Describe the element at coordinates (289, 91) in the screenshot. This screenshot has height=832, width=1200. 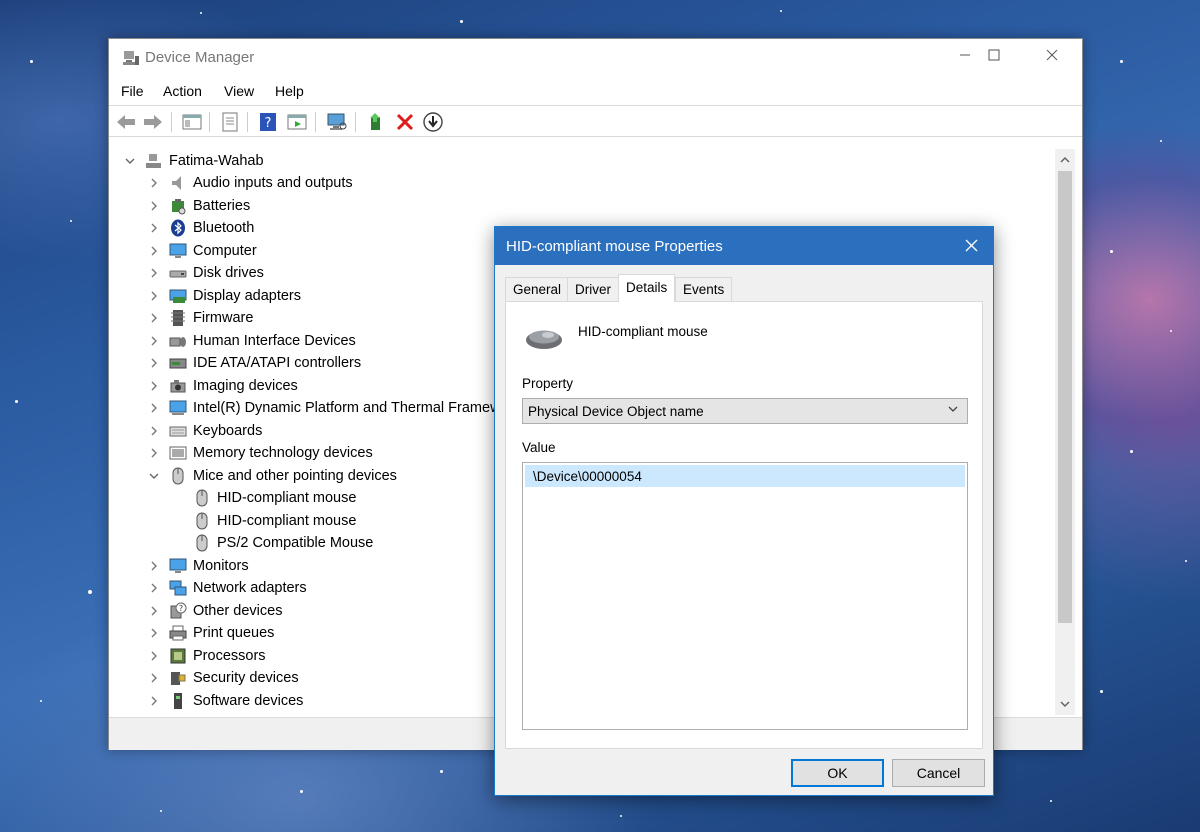
I see `menu-help: Help` at that location.